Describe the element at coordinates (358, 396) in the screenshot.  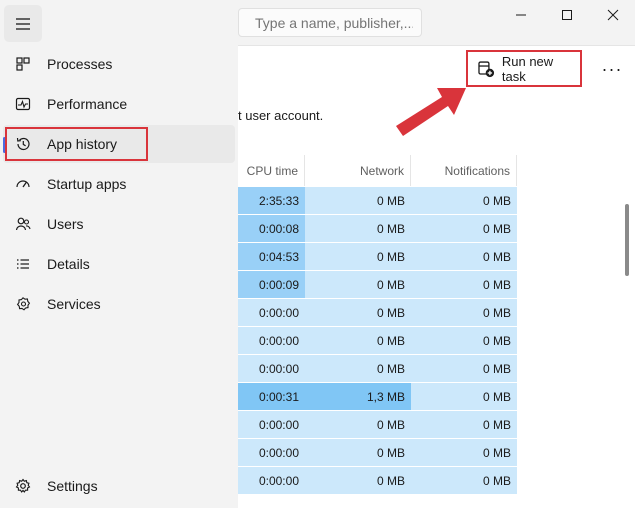
I see `cell-network: 1,3 MB` at that location.